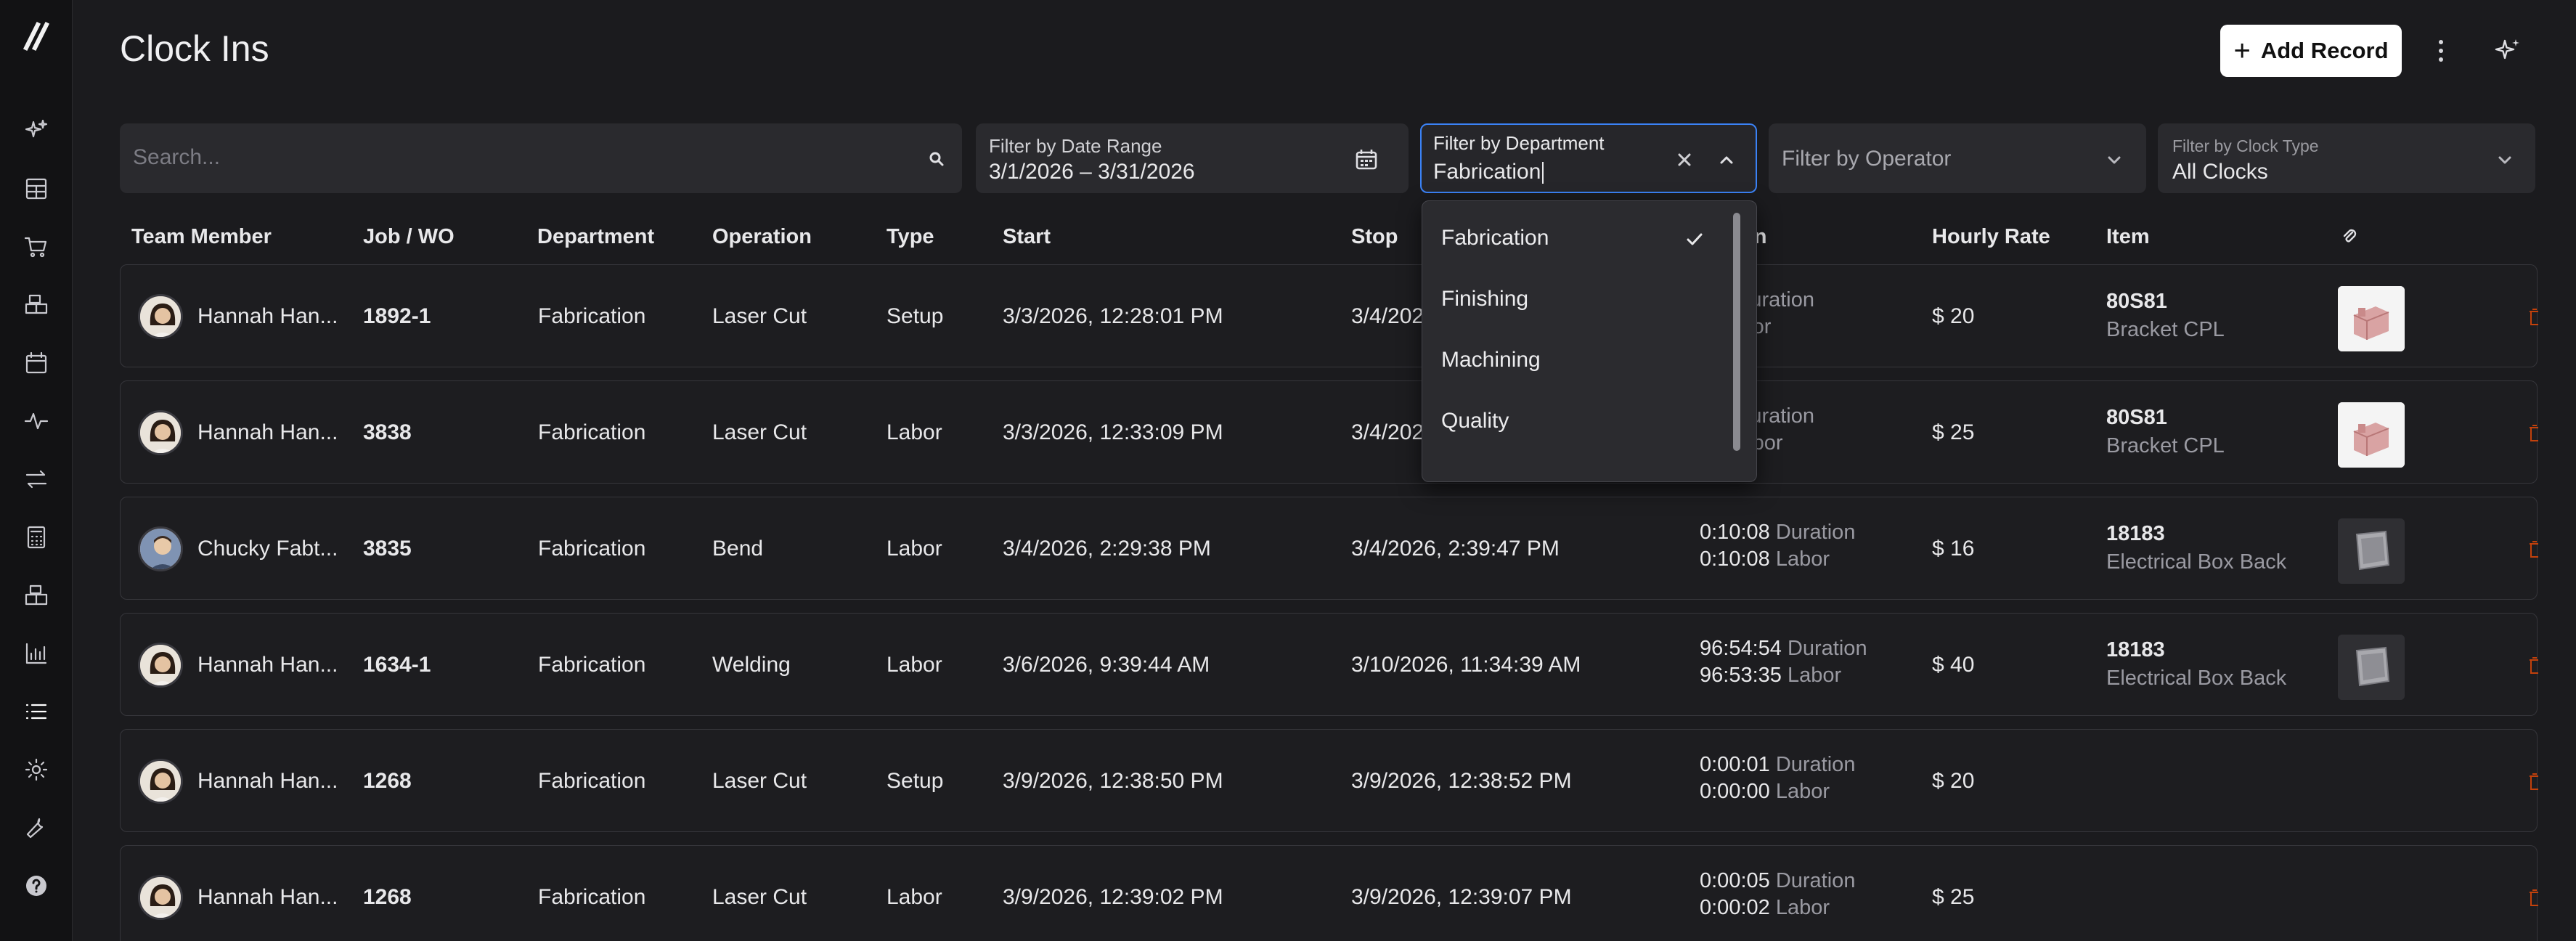  Describe the element at coordinates (1519, 143) in the screenshot. I see `department-filter-label: Filter by Department` at that location.